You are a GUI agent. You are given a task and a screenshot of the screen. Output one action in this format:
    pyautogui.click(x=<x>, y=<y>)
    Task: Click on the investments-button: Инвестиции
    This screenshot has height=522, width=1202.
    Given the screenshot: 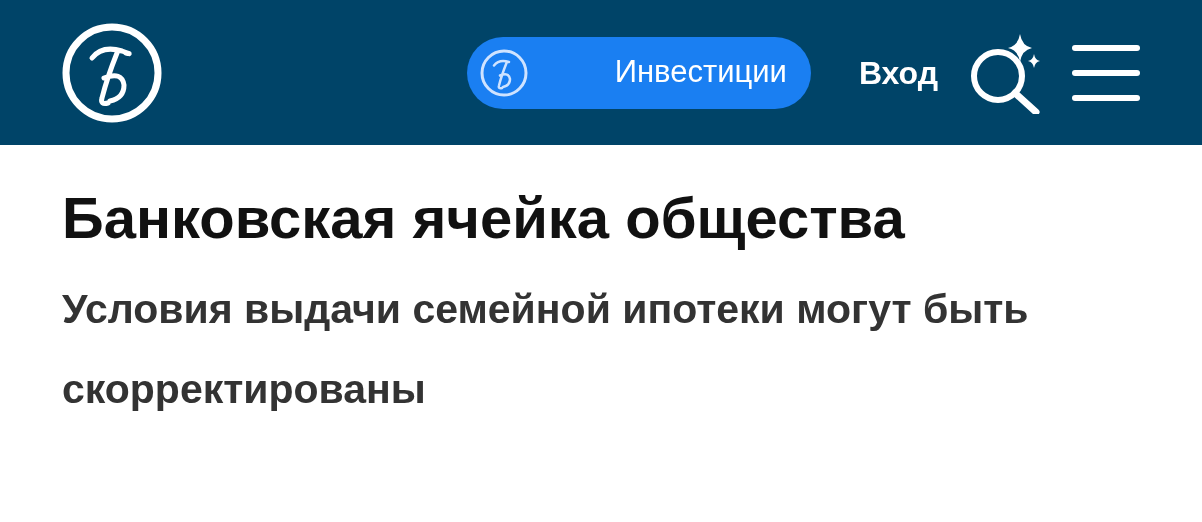 What is the action you would take?
    pyautogui.click(x=638, y=72)
    